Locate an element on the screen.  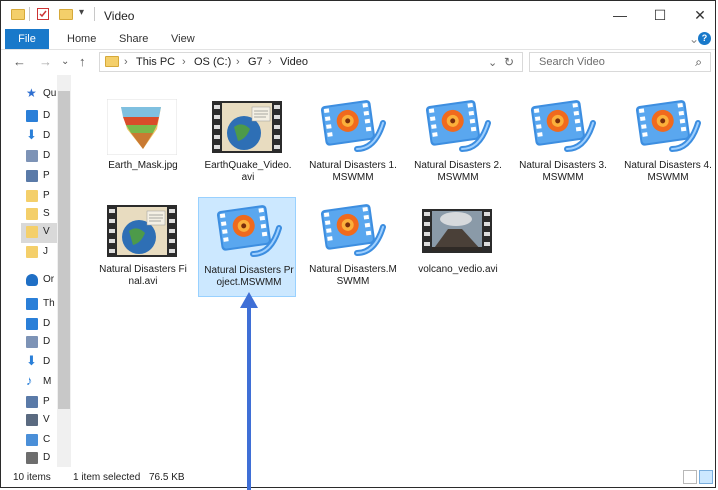
video-icon is located at coordinates (32, 420).